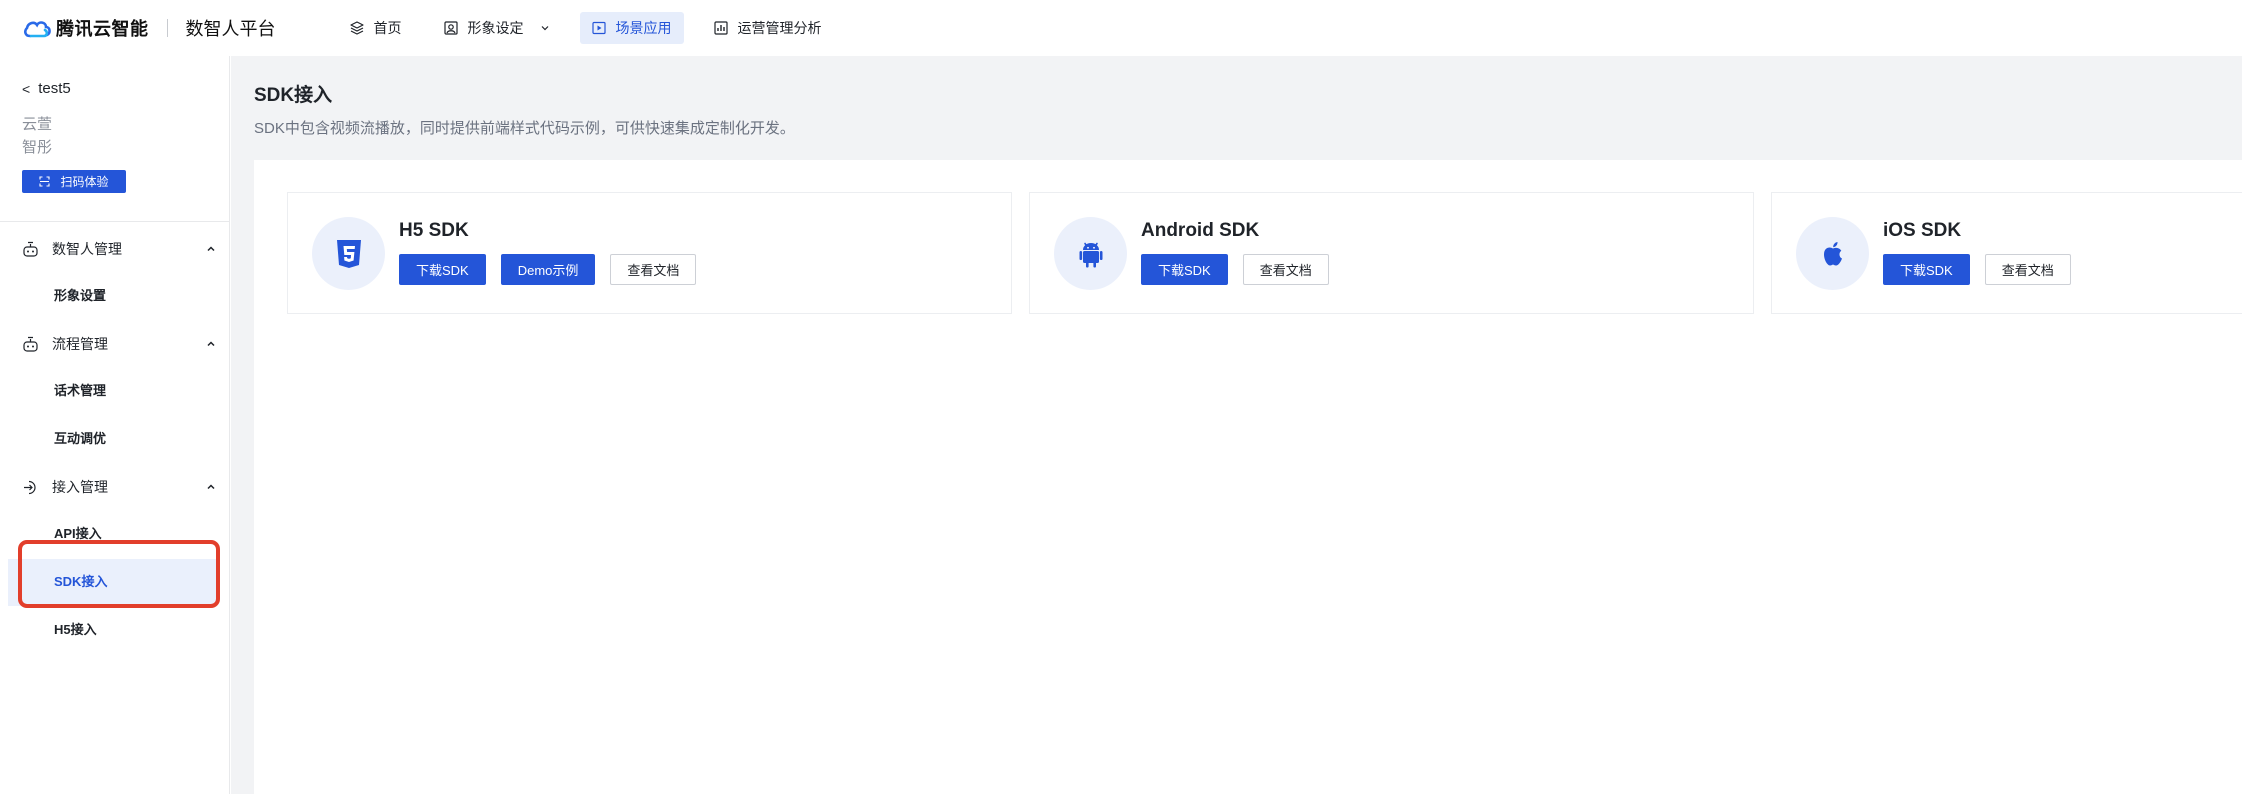 This screenshot has height=794, width=2242. I want to click on nav-label: 运营管理分析, so click(779, 28).